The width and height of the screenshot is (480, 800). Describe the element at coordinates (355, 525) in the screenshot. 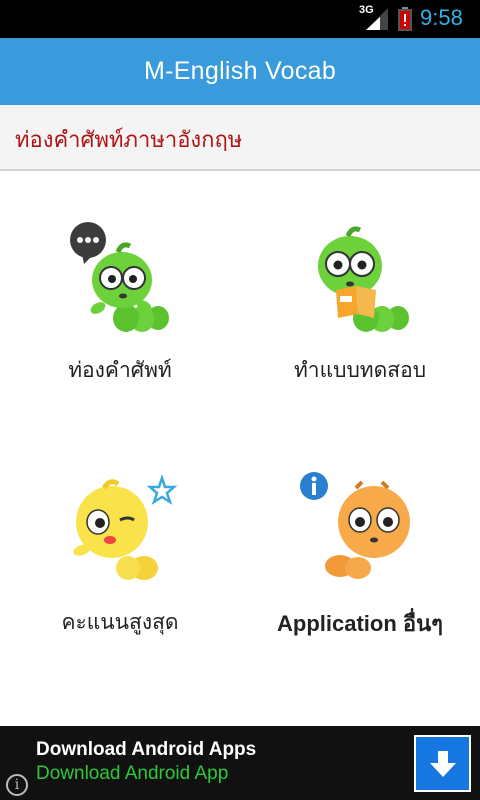

I see `orange-bird-info-icon` at that location.